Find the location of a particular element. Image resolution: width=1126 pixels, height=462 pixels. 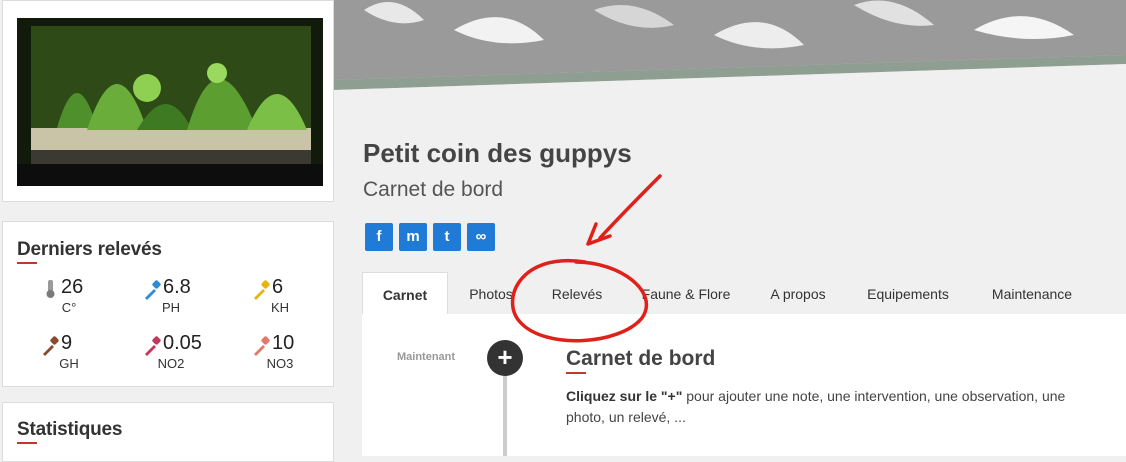

tab-releves: Relevés is located at coordinates (577, 293).